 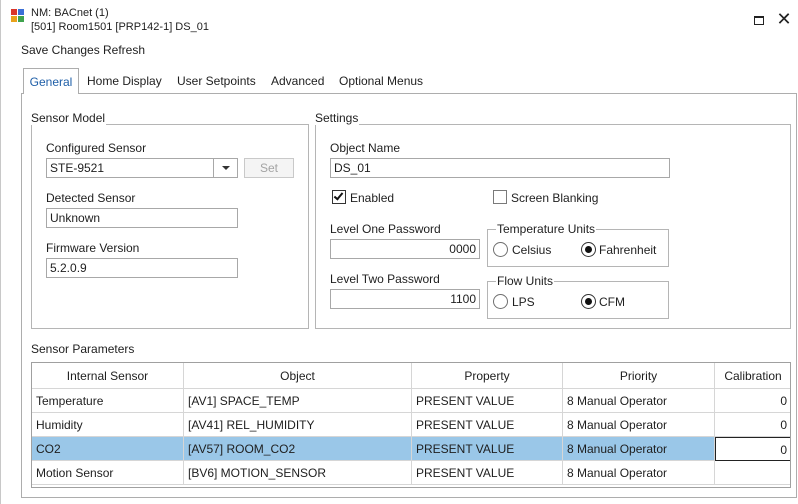 What do you see at coordinates (68, 118) in the screenshot?
I see `sensor-model-title: Sensor Model` at bounding box center [68, 118].